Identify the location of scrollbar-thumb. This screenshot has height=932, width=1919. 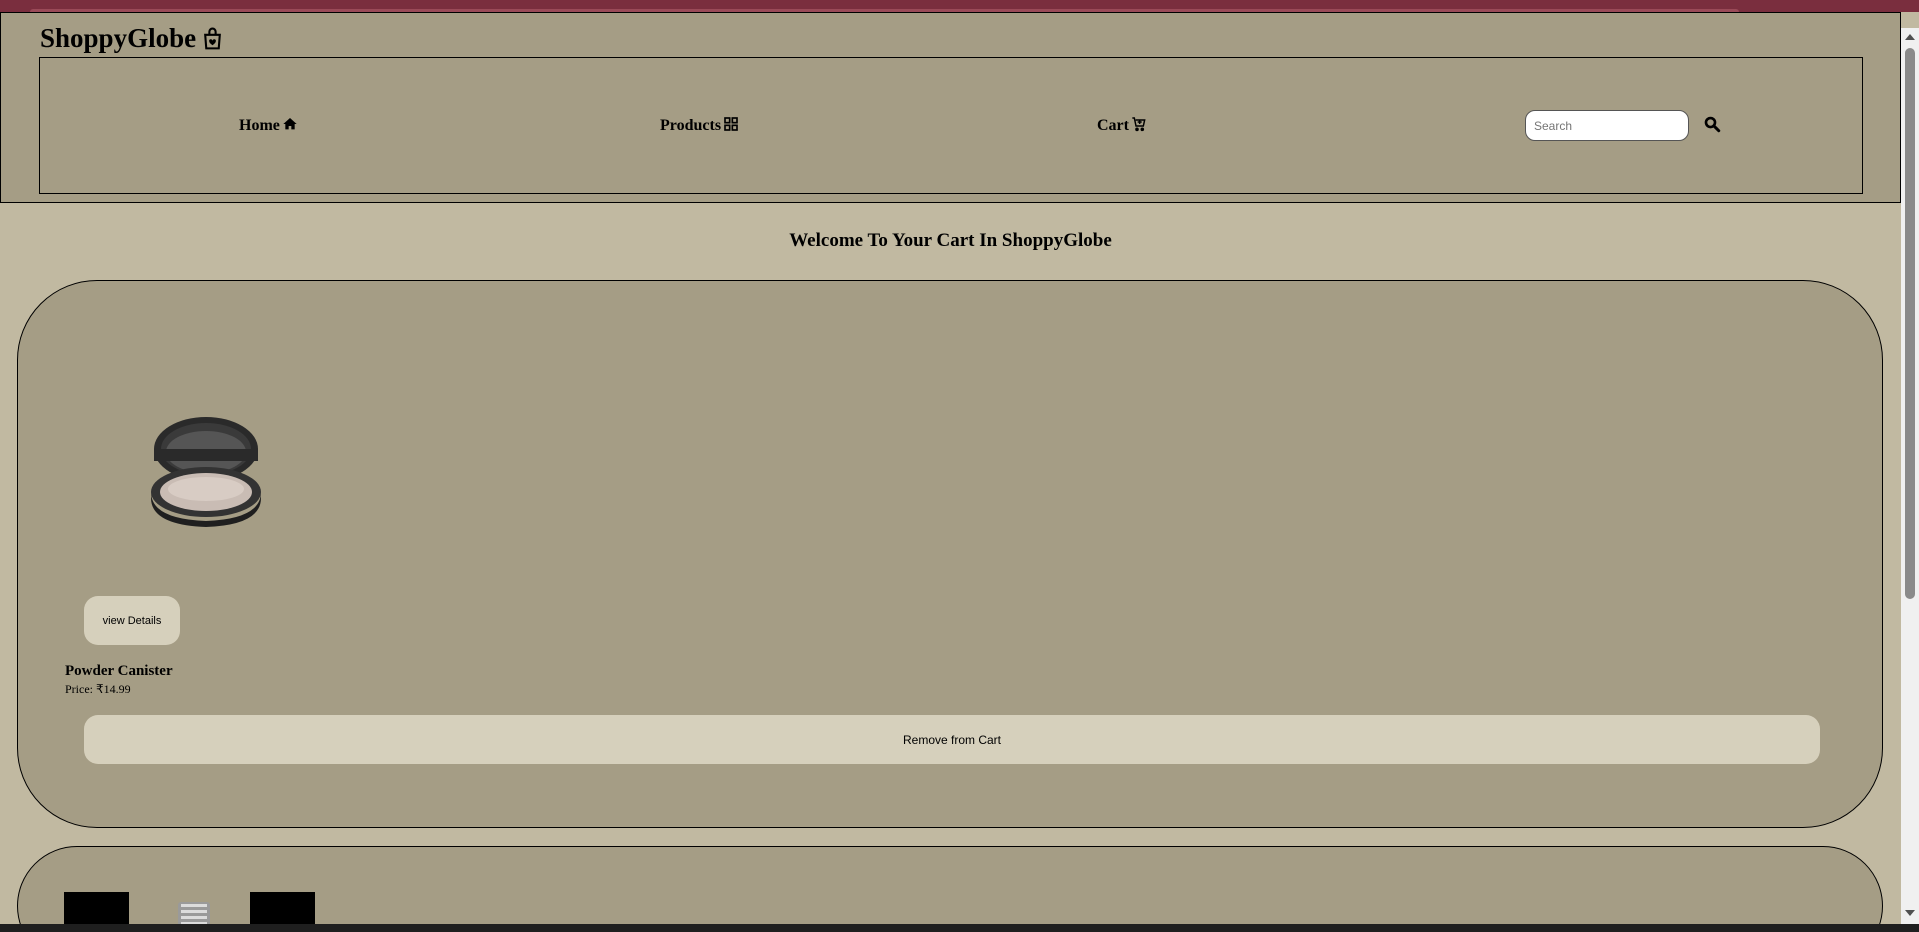
(1910, 323).